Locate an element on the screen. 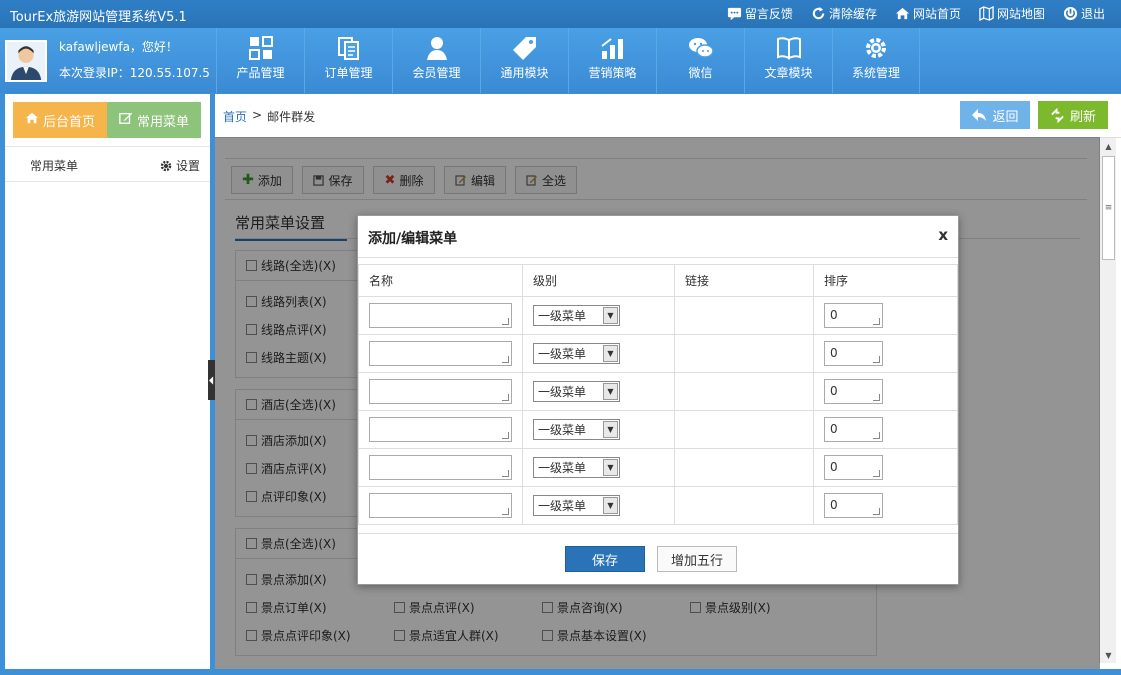  system-title: TourEx旅游网站管理系统V5.1 is located at coordinates (98, 17).